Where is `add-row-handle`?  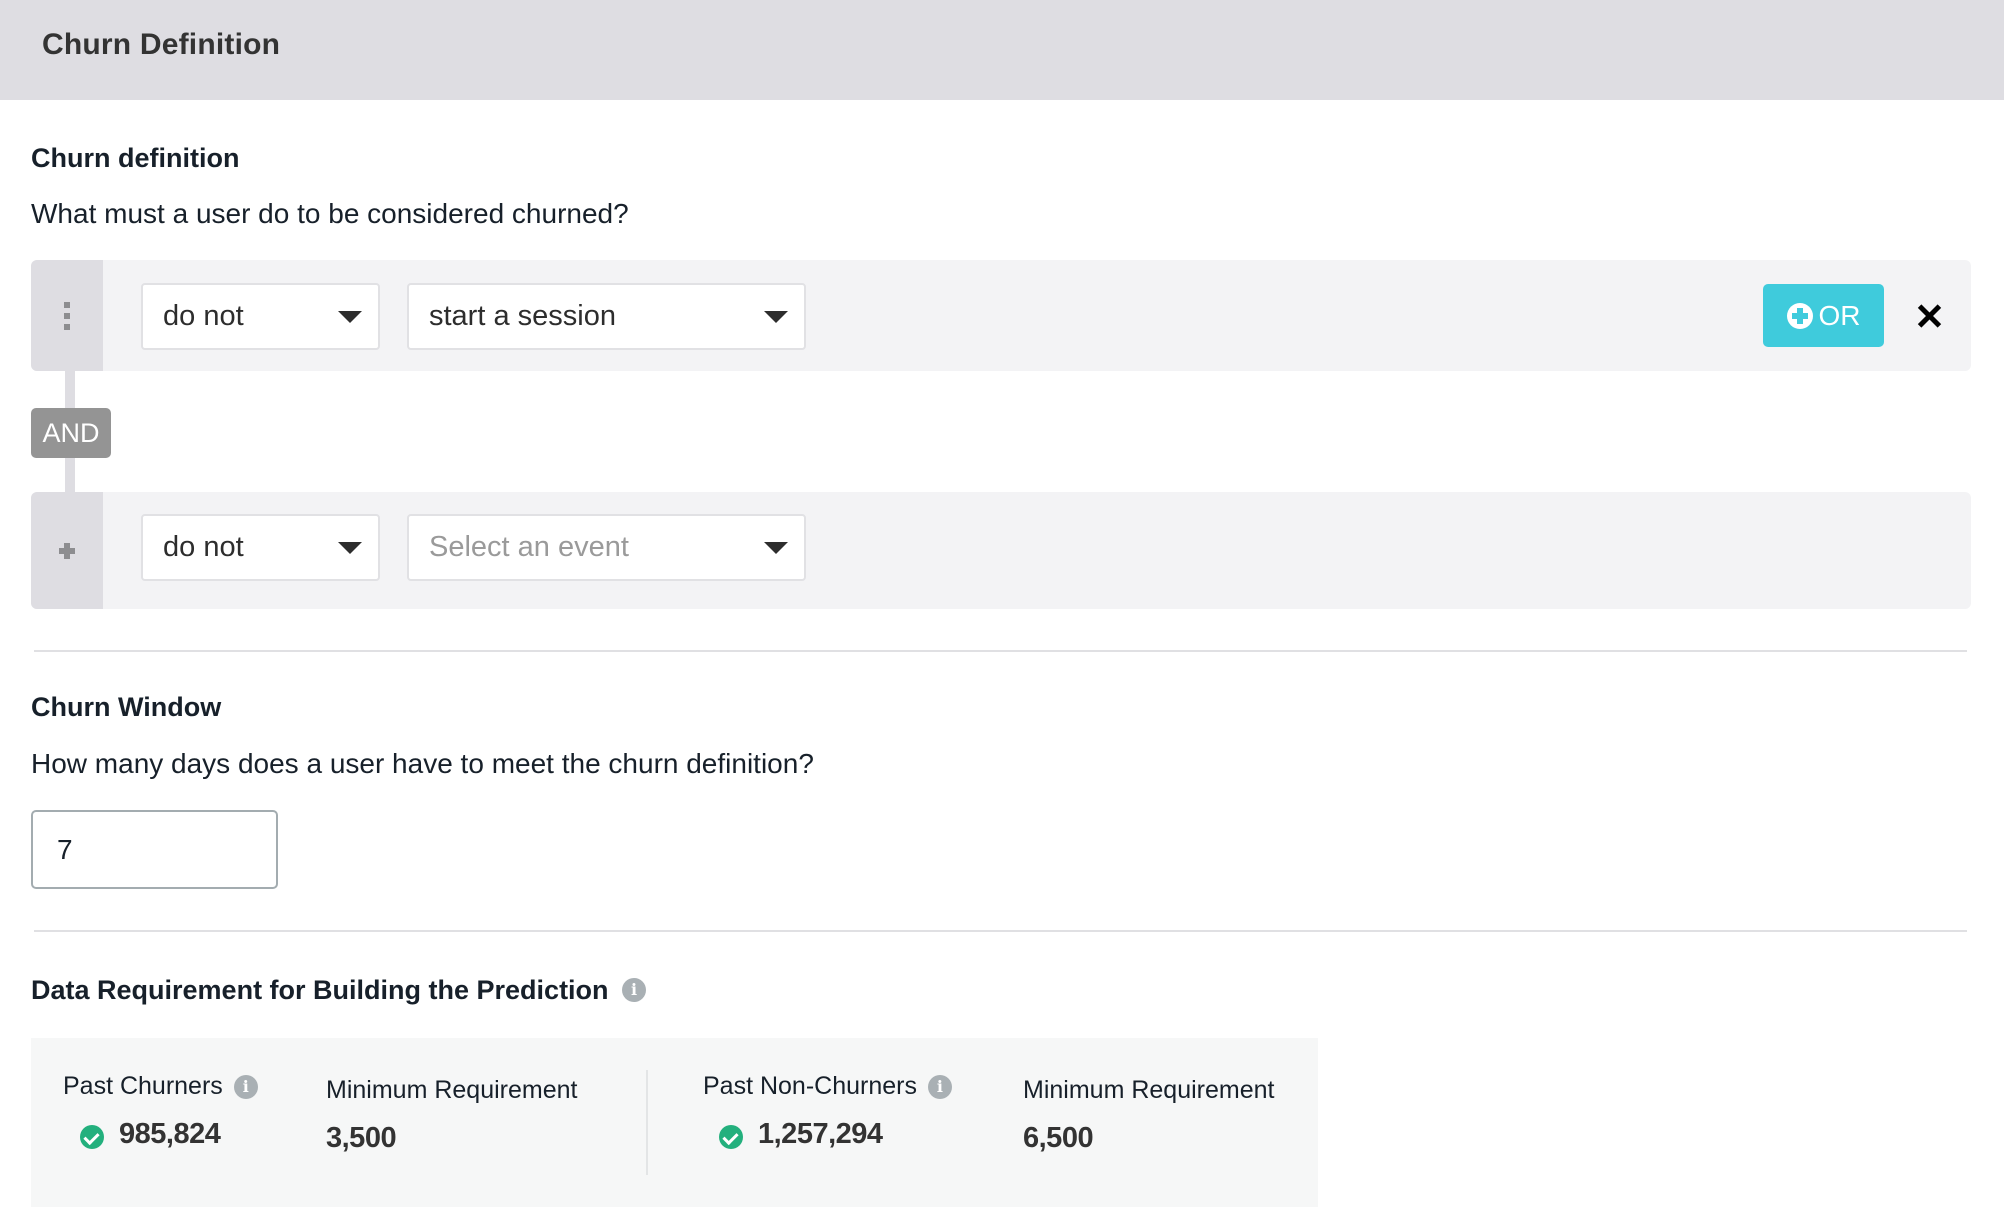
add-row-handle is located at coordinates (67, 550).